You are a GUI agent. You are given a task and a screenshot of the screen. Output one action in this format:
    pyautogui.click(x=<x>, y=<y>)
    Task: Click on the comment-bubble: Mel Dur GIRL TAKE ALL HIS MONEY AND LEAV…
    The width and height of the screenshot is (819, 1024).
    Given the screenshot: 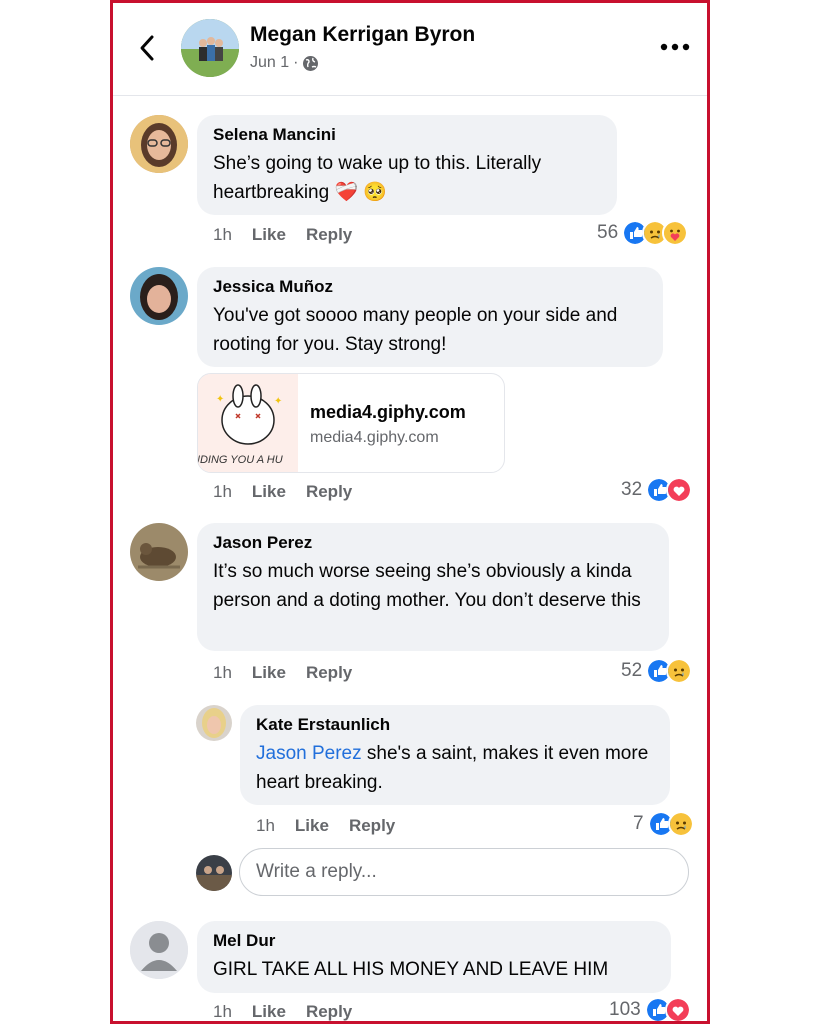 What is the action you would take?
    pyautogui.click(x=434, y=957)
    